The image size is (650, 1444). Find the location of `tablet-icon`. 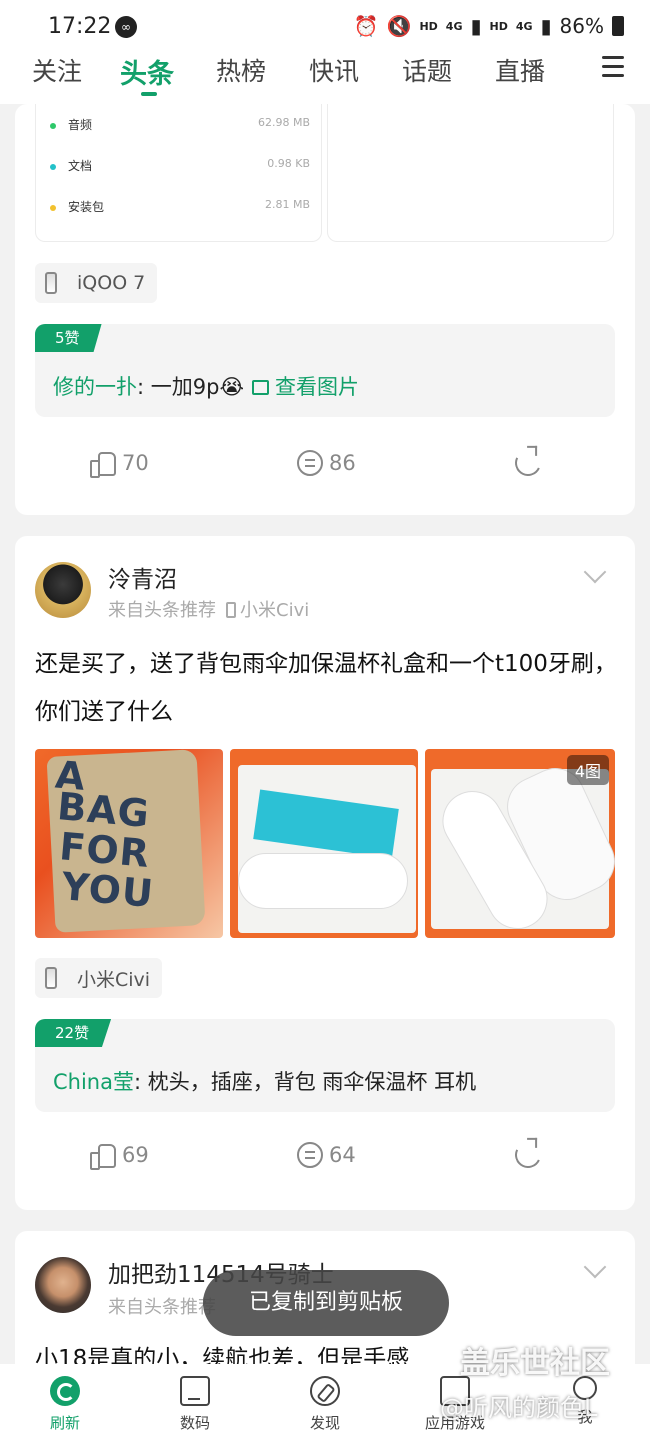

tablet-icon is located at coordinates (195, 1391).